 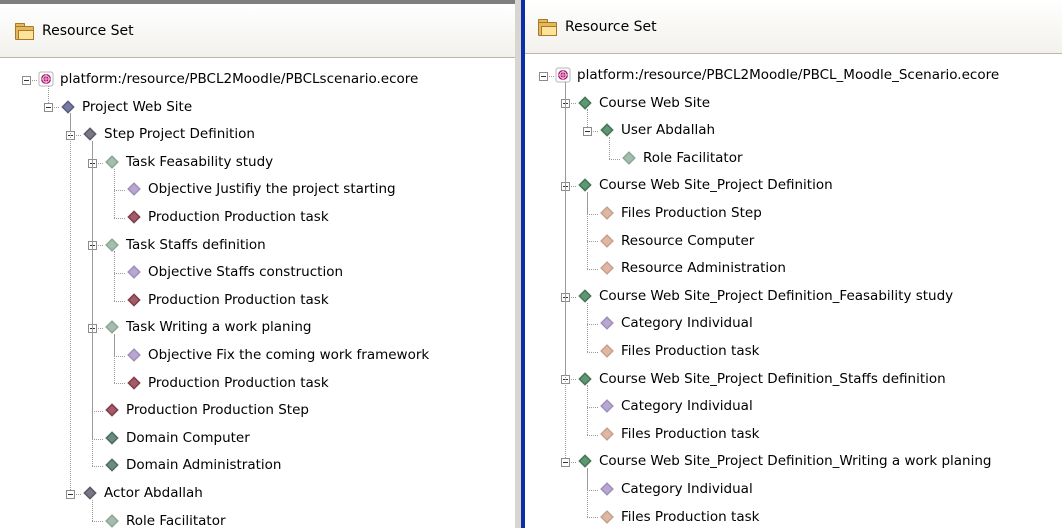 I want to click on tree-item: Resource Computer, so click(x=676, y=241).